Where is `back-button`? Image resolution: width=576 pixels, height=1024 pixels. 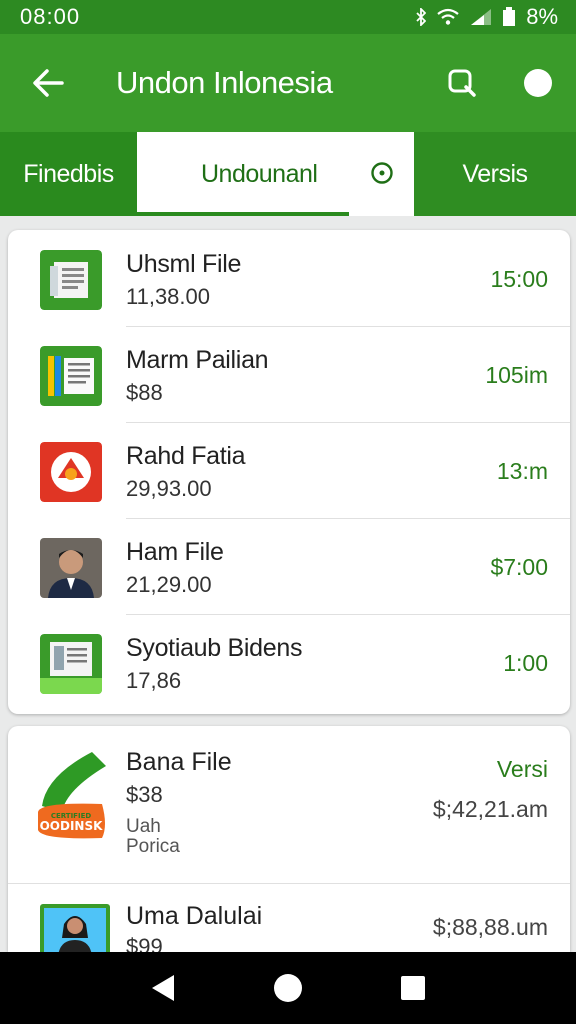
back-button is located at coordinates (48, 83).